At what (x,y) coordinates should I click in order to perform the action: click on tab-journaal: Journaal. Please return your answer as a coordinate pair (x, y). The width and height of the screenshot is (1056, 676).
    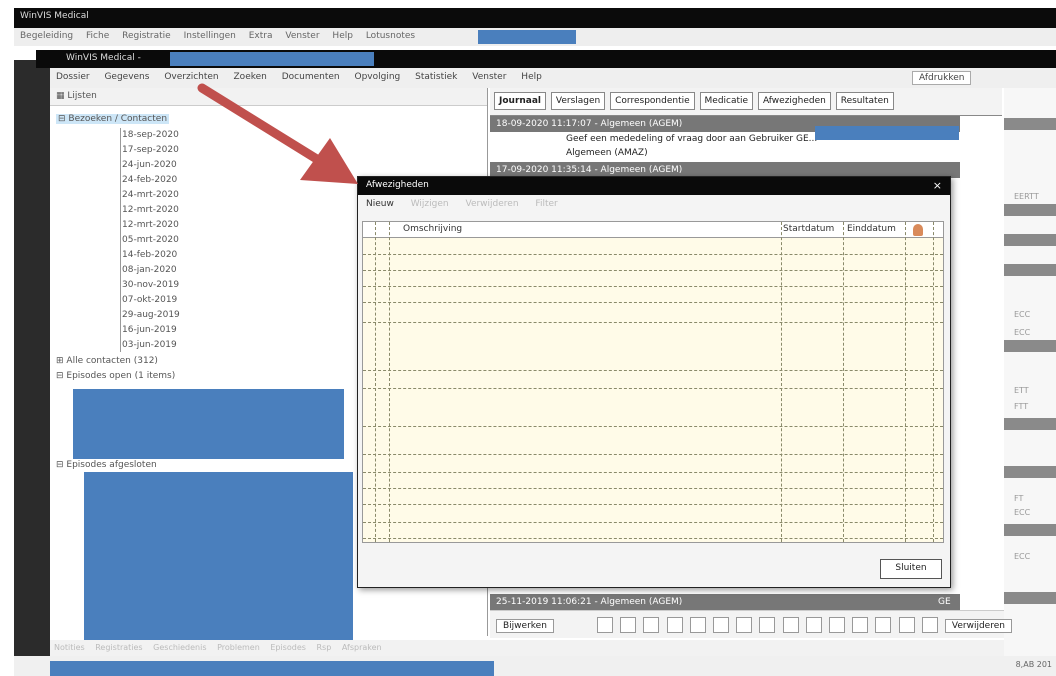
    Looking at the image, I should click on (520, 101).